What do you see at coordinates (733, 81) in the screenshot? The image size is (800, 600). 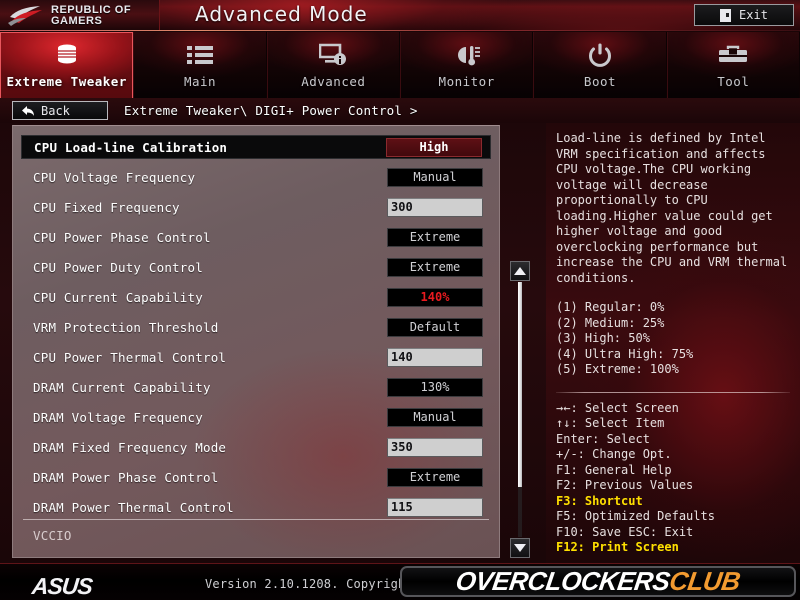 I see `tab-label: Tool` at bounding box center [733, 81].